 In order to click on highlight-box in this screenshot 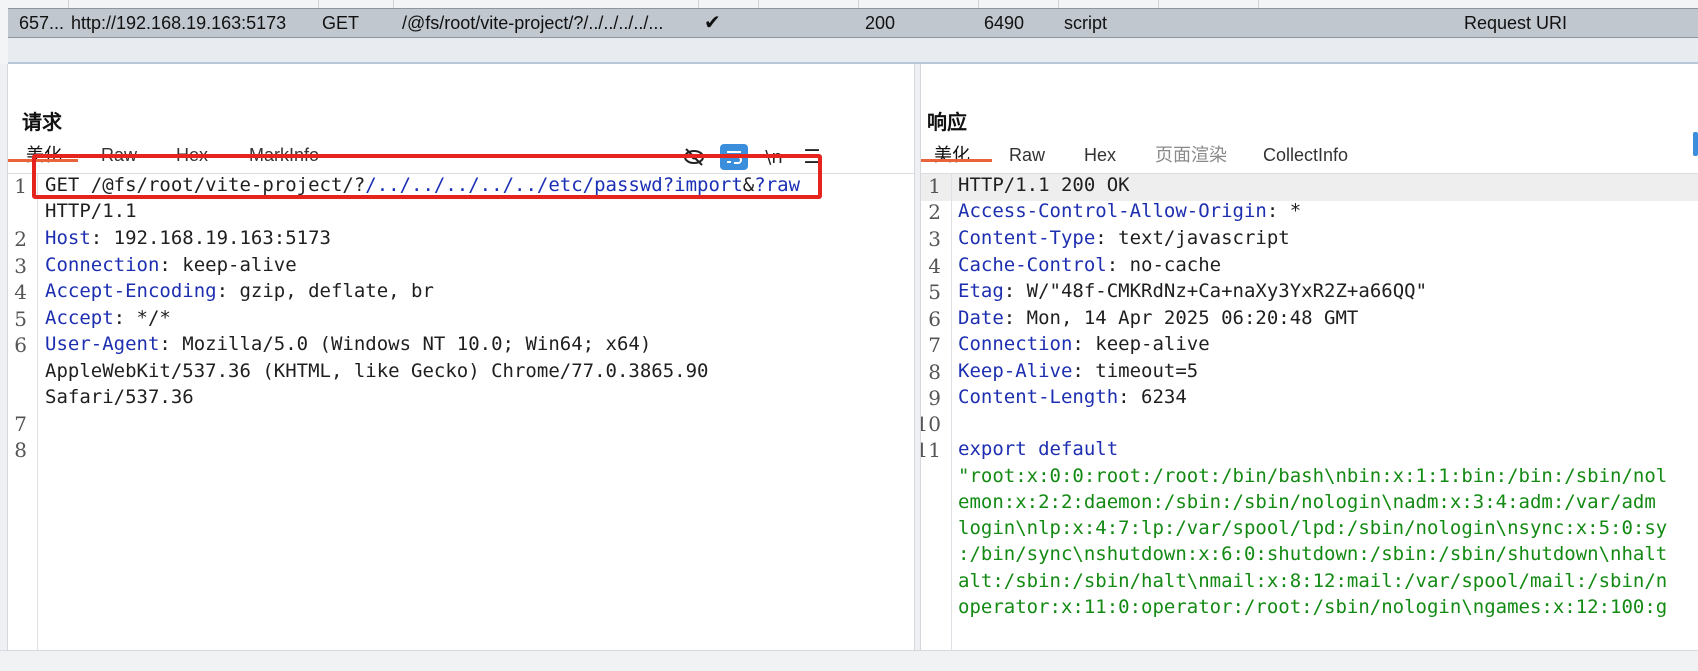, I will do `click(427, 176)`.